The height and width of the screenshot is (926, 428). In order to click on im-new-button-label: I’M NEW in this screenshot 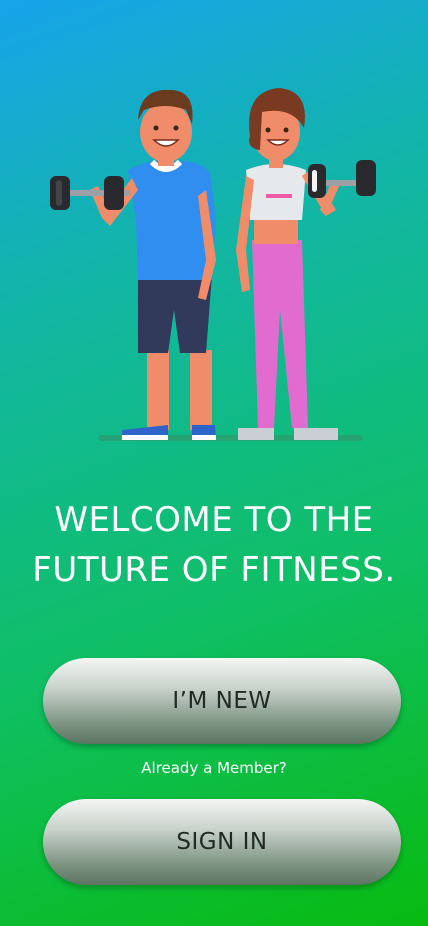, I will do `click(222, 701)`.